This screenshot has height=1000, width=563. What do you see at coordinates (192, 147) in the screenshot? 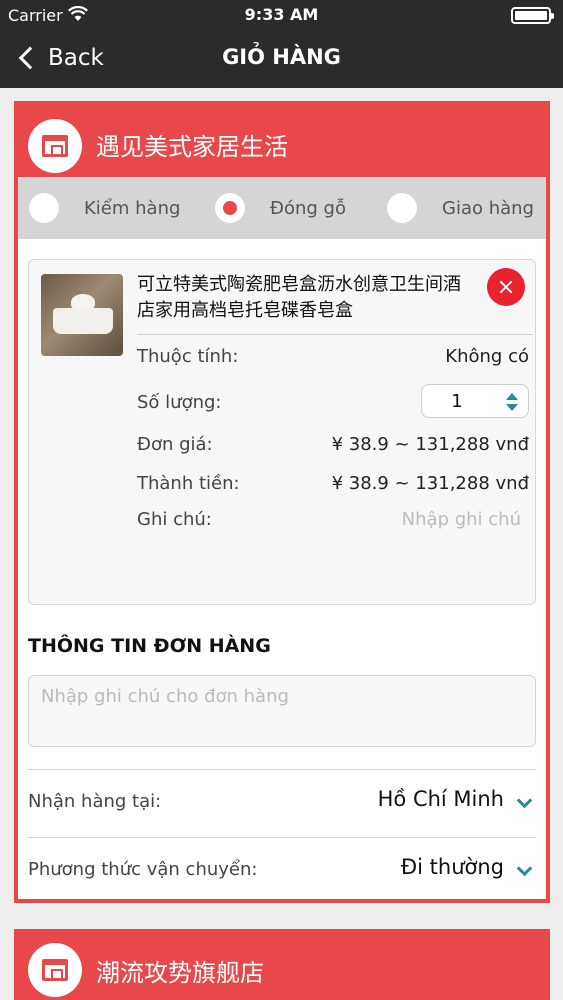
I see `shop-name: 遇见美式家居生活` at bounding box center [192, 147].